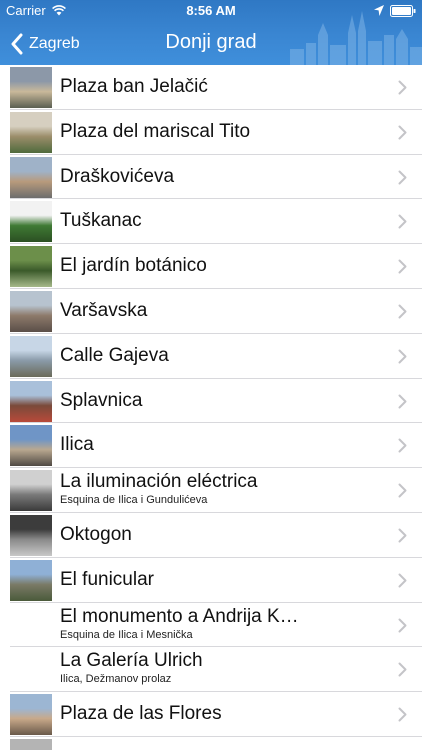 This screenshot has height=750, width=422. Describe the element at coordinates (211, 222) in the screenshot. I see `list-item: Tuškanac` at that location.